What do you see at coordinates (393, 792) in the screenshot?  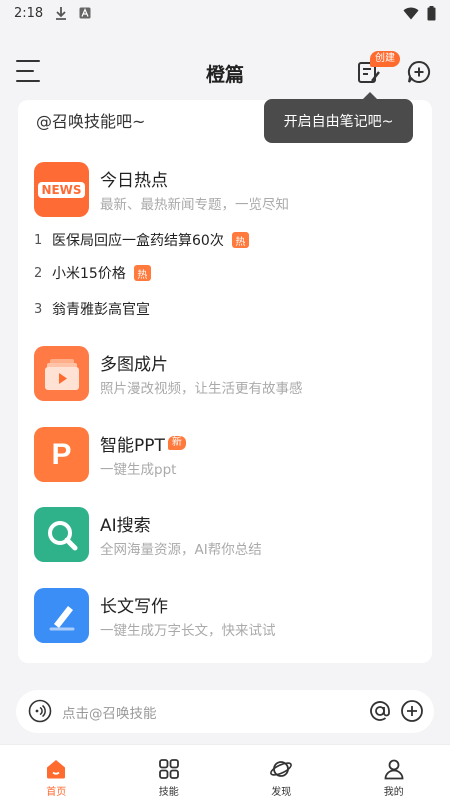 I see `tab-label: 我的` at bounding box center [393, 792].